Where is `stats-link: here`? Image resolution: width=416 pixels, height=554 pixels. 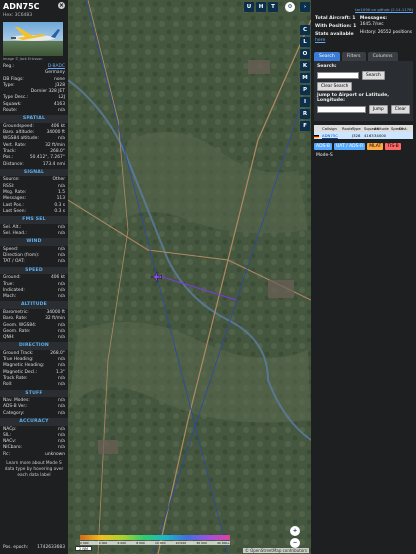
stats-link: here is located at coordinates (335, 40).